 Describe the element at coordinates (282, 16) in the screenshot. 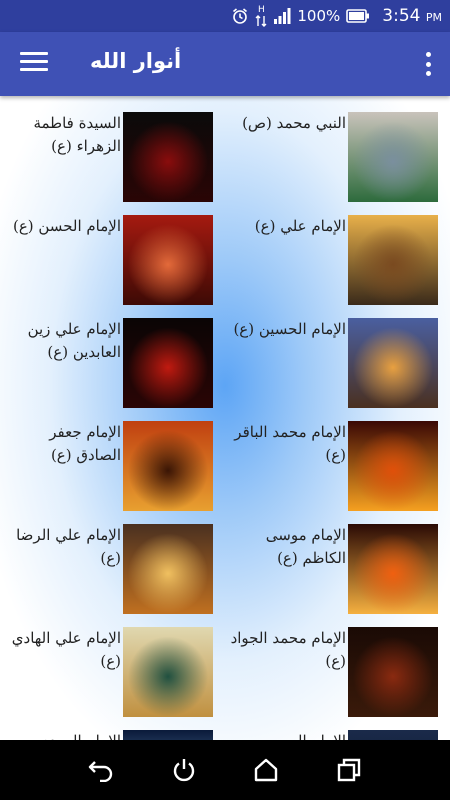

I see `signal-icon` at that location.